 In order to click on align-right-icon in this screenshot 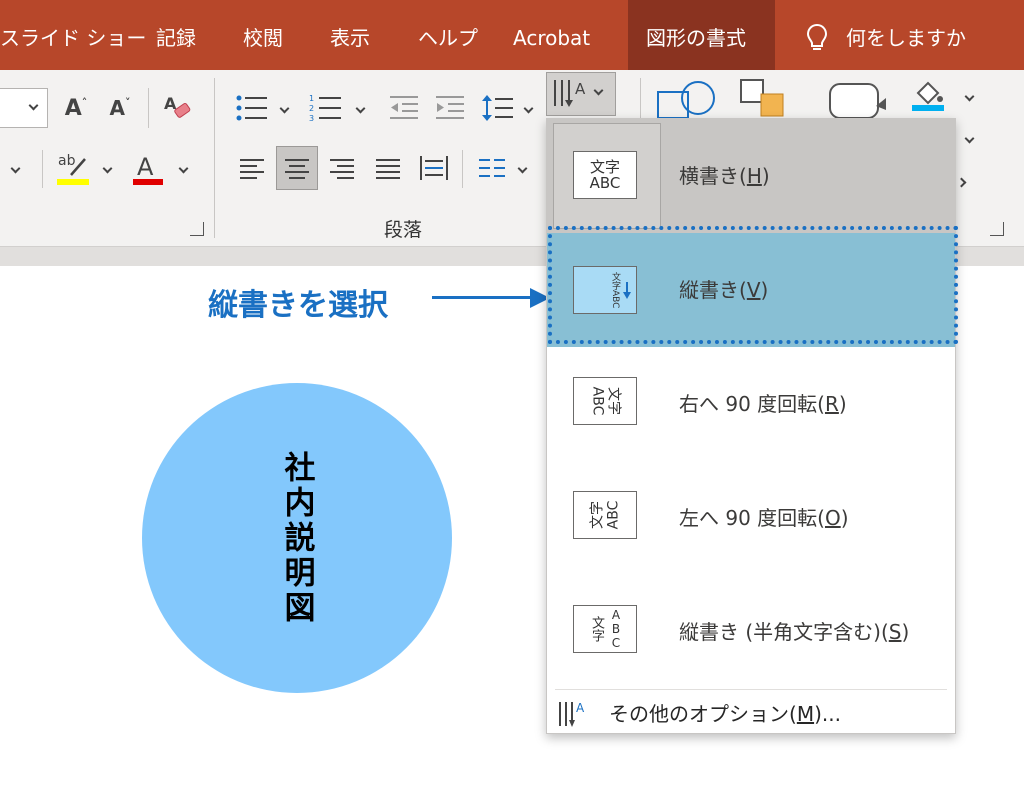, I will do `click(342, 168)`.